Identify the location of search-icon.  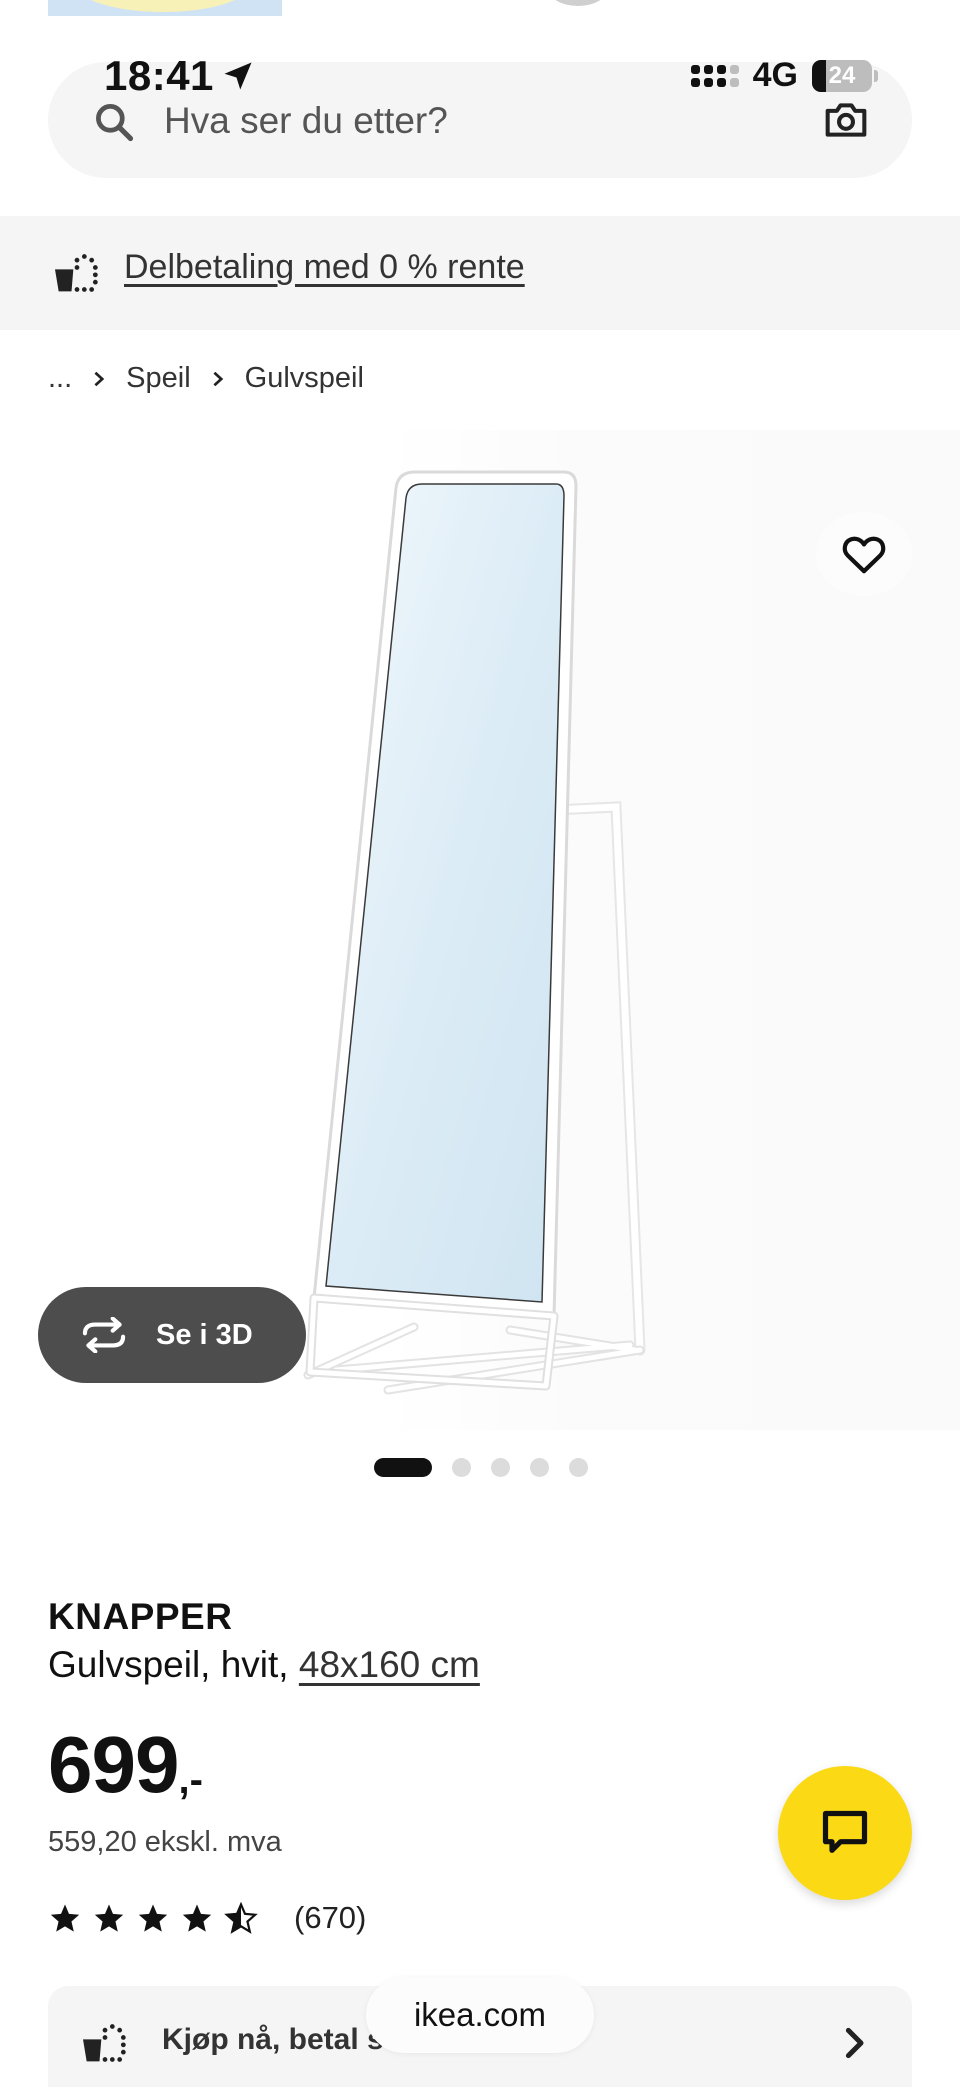
(114, 122).